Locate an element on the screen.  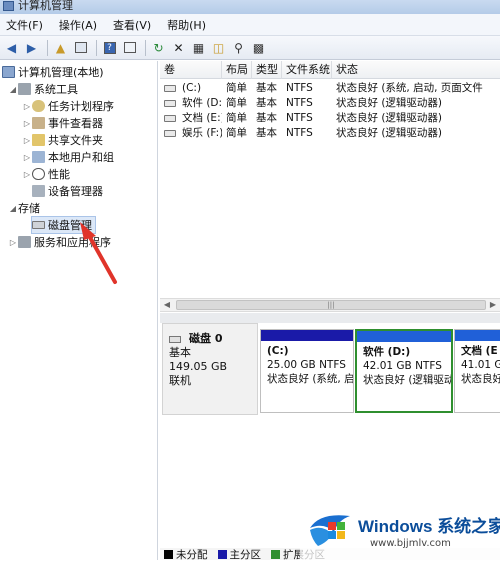
windows-logo-icon is located at coordinates (330, 530).